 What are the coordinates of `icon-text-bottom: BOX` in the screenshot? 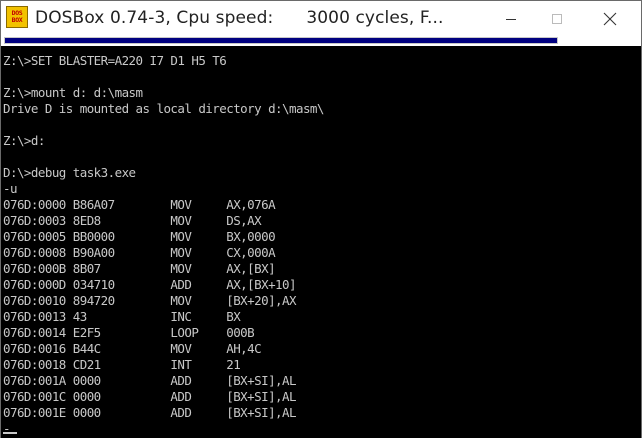 It's located at (17, 20).